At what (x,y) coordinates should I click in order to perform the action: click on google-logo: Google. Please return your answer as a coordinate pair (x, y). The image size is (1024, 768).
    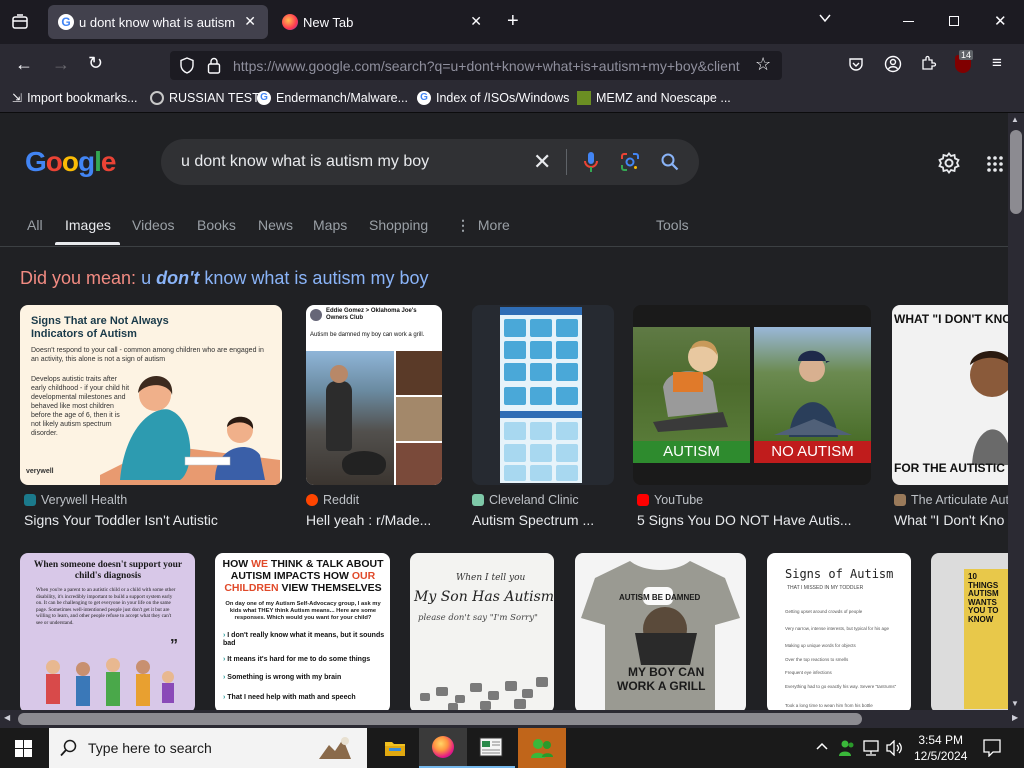
    Looking at the image, I should click on (70, 162).